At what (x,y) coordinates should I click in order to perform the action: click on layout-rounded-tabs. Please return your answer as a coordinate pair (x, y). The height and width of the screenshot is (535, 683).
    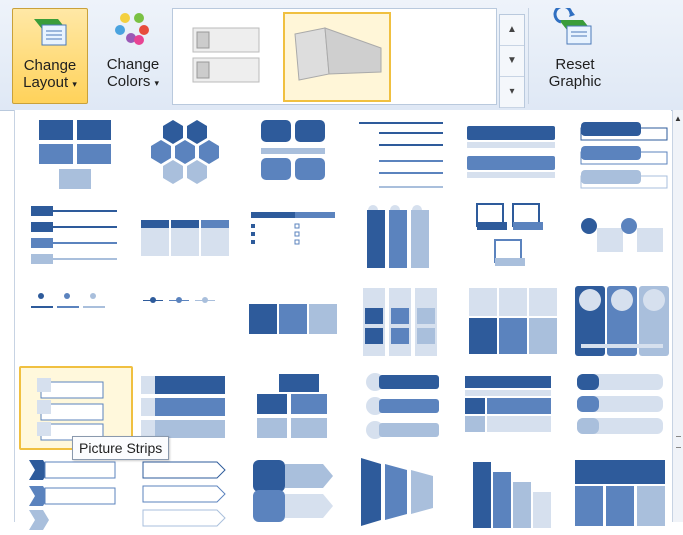
    Looking at the image, I should click on (624, 406).